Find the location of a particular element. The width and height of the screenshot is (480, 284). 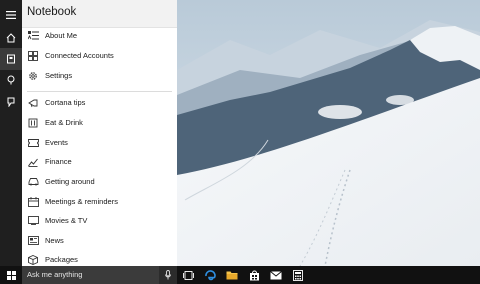

menu-item-label: News is located at coordinates (54, 240).